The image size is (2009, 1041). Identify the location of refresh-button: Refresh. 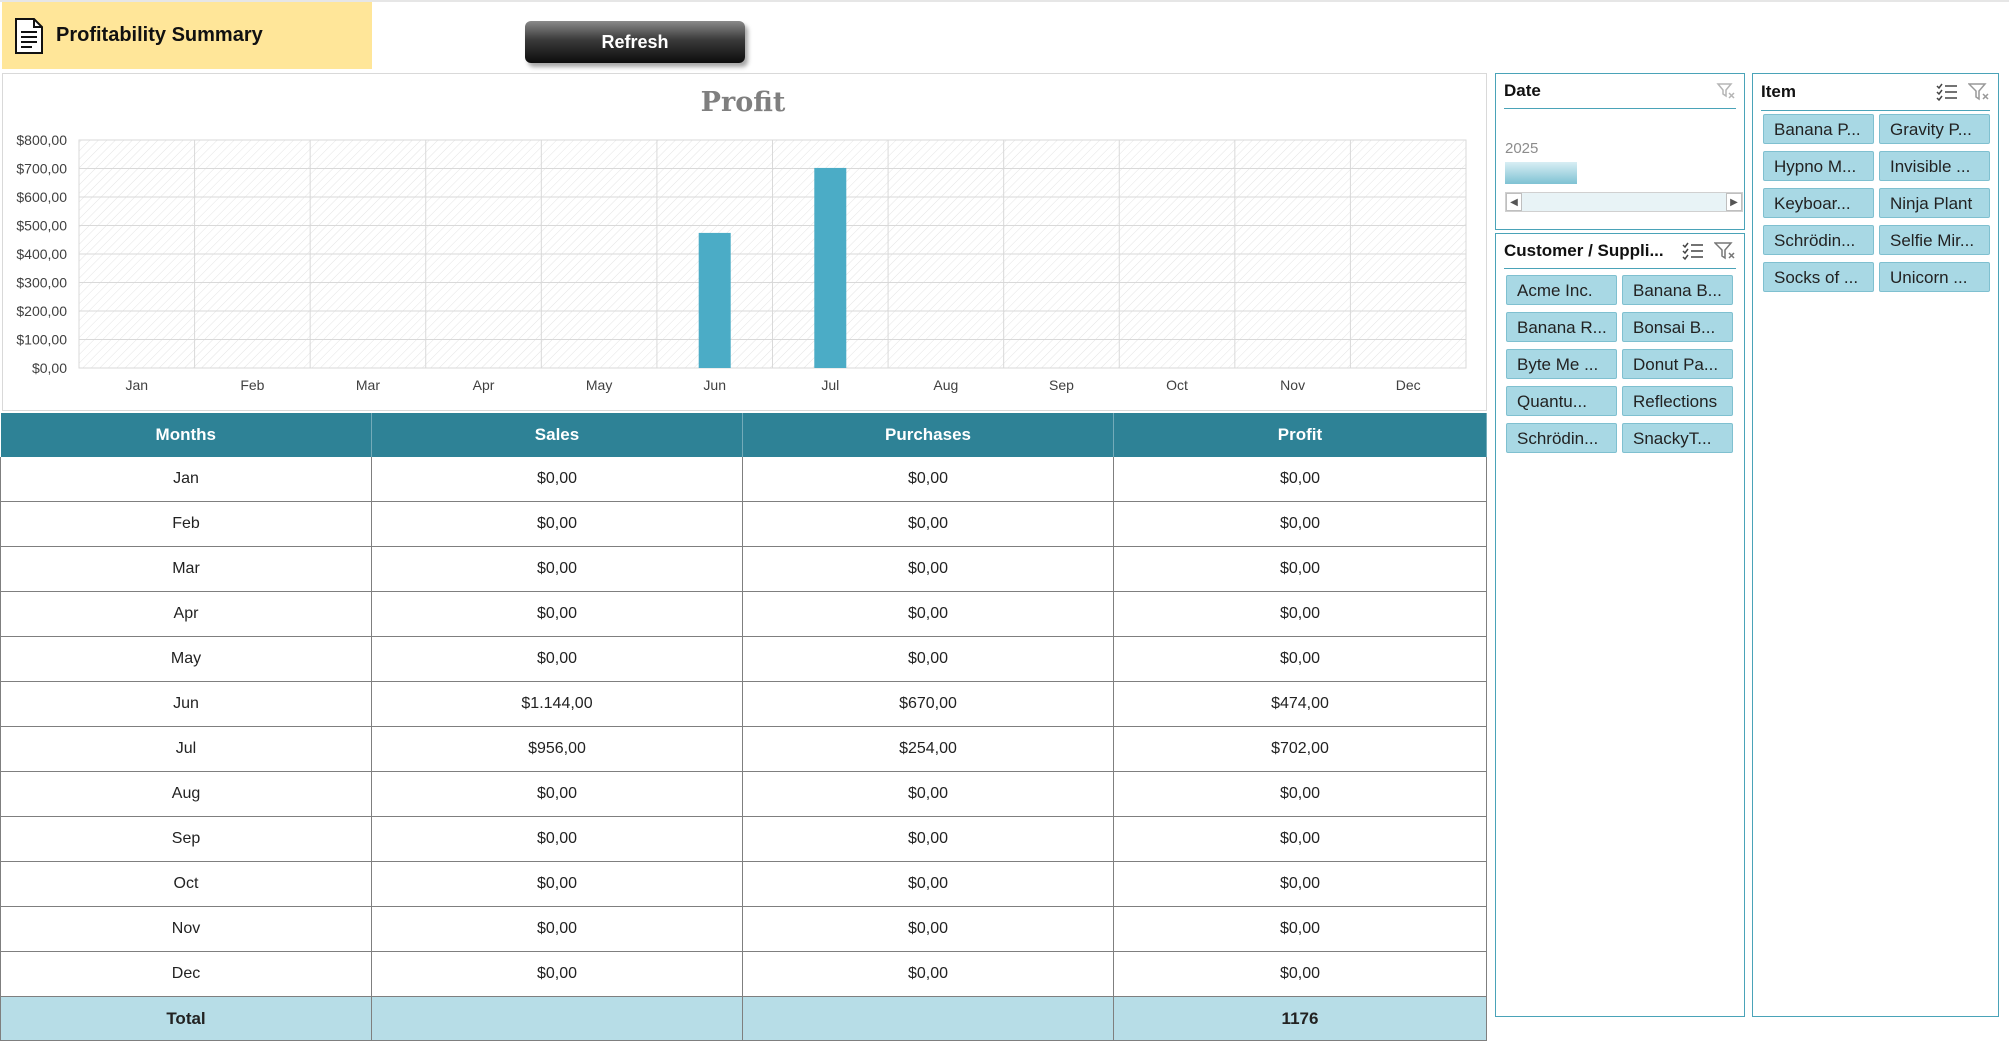
(635, 42).